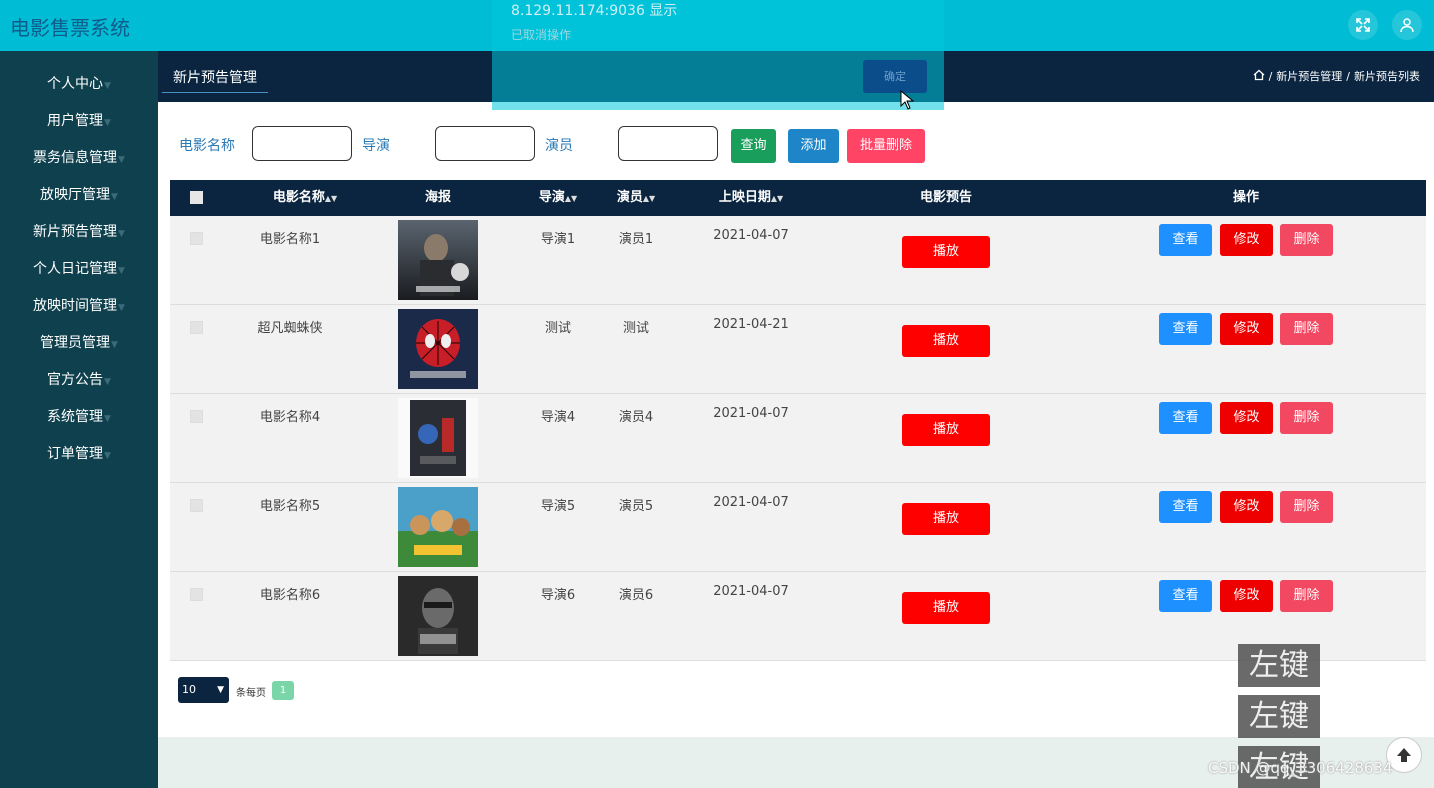  What do you see at coordinates (895, 76) in the screenshot?
I see `dialog-ok-button: 确定` at bounding box center [895, 76].